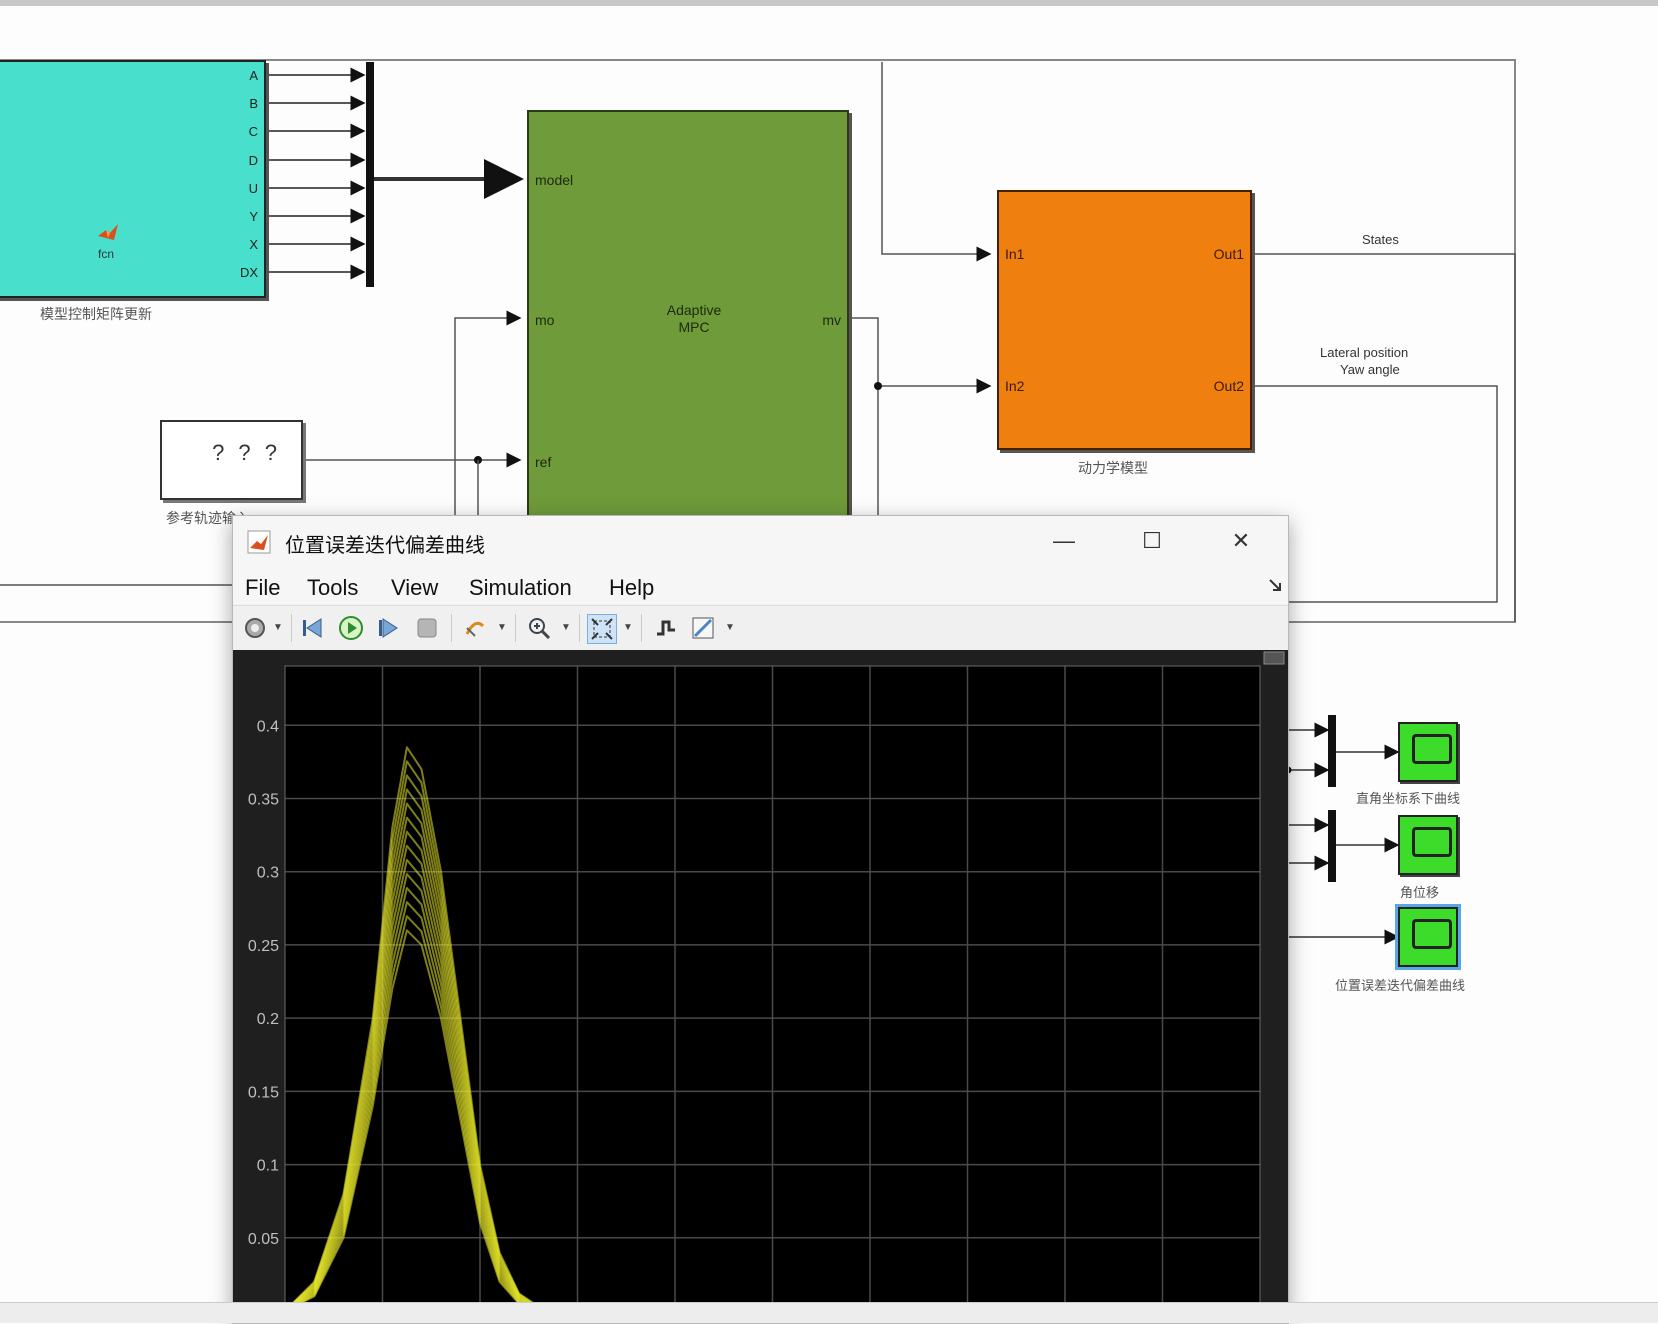  What do you see at coordinates (248, 272) in the screenshot?
I see `port-dx: DX` at bounding box center [248, 272].